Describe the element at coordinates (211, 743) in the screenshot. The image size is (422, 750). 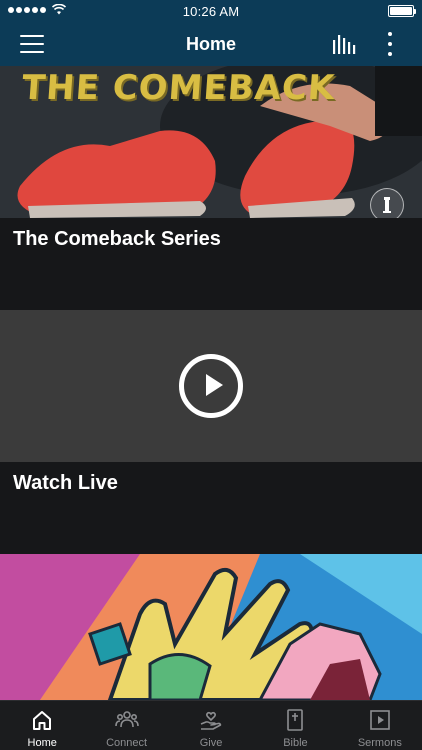
I see `tab-label: Give` at that location.